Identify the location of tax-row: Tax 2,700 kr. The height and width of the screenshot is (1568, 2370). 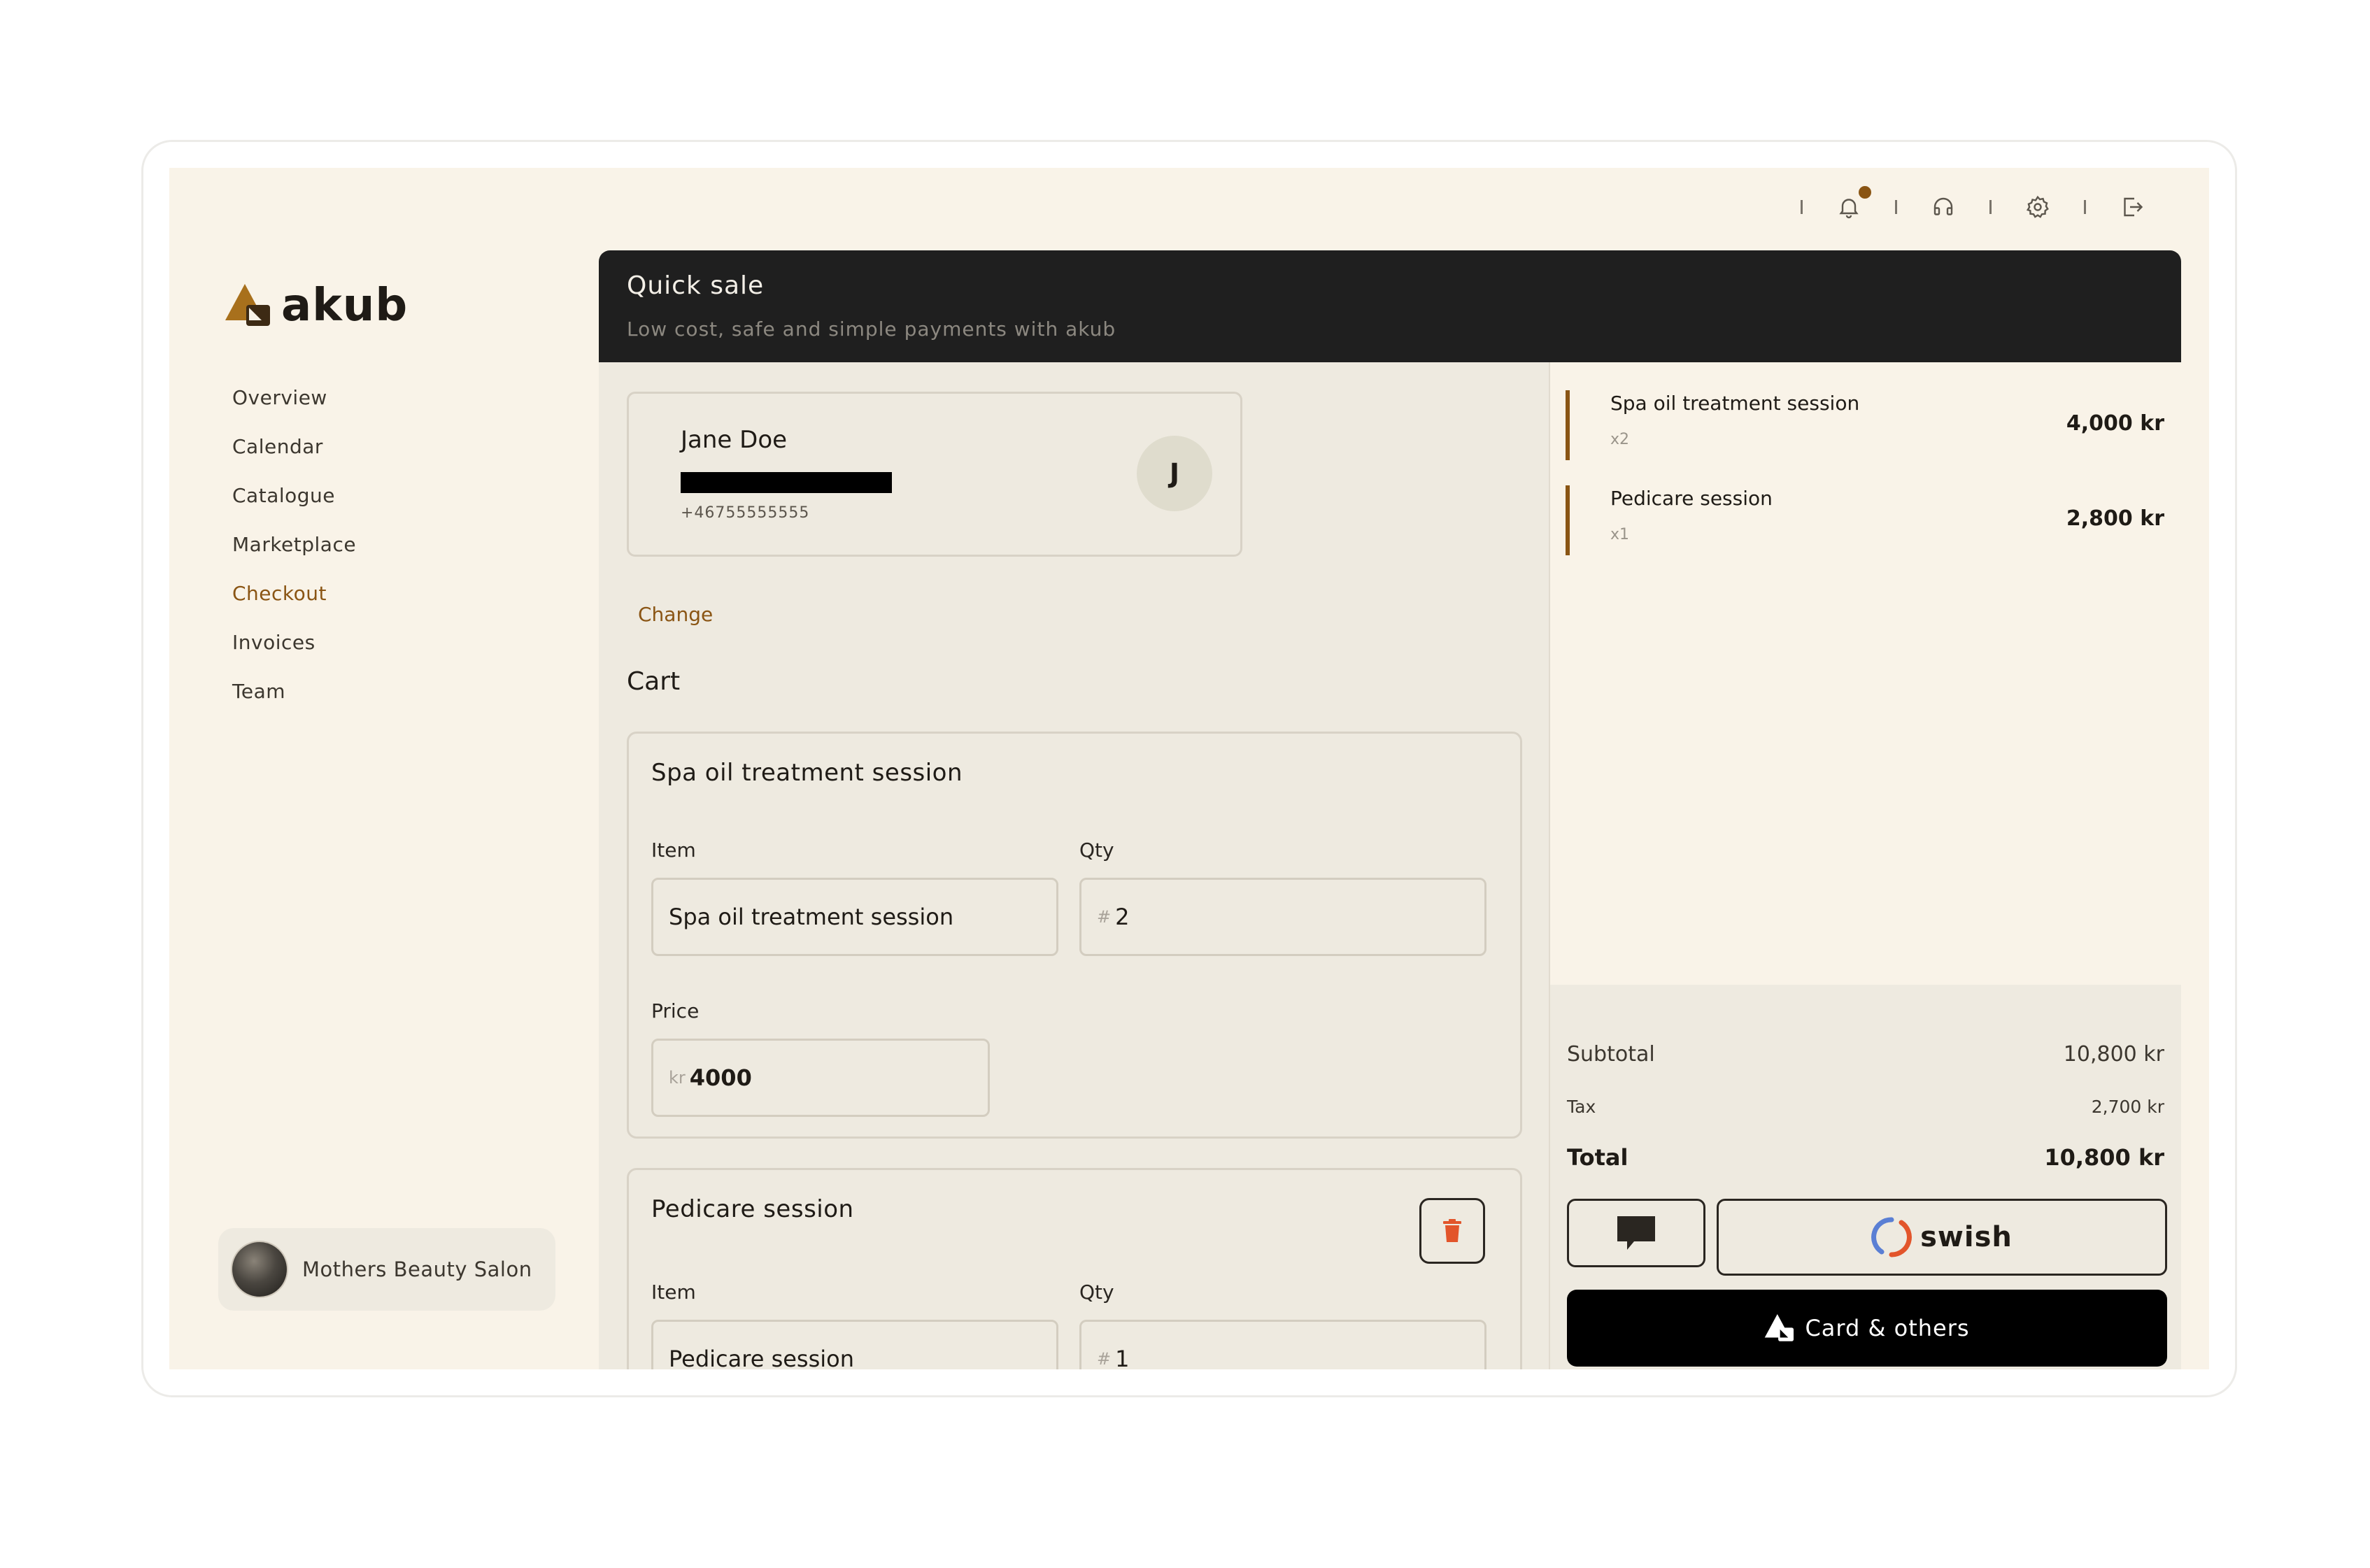
(1865, 1107).